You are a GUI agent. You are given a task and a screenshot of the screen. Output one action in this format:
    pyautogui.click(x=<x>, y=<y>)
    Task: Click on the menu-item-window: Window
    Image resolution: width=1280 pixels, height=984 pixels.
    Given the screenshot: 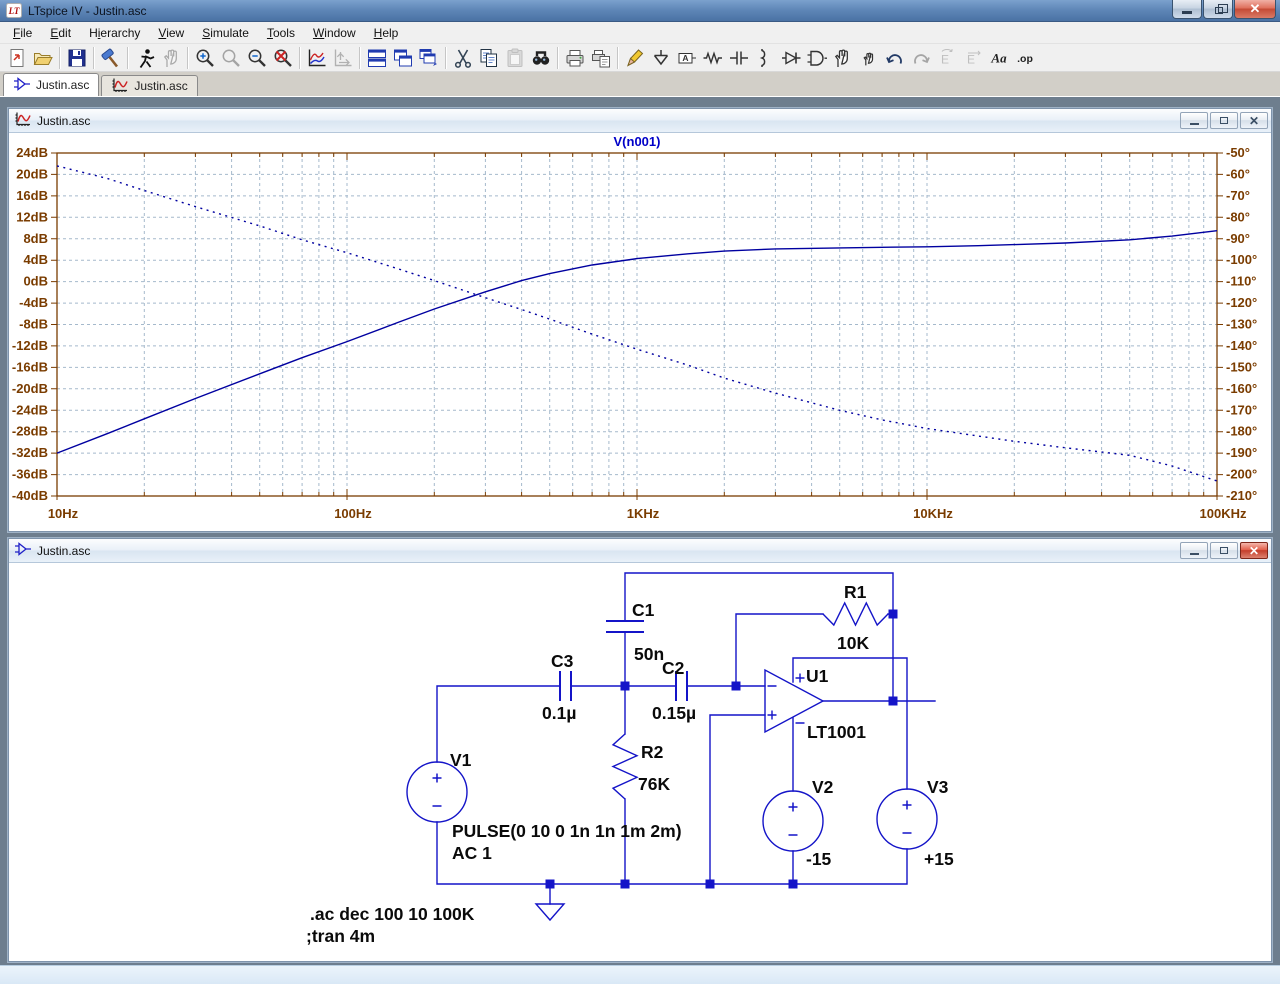 What is the action you would take?
    pyautogui.click(x=334, y=33)
    